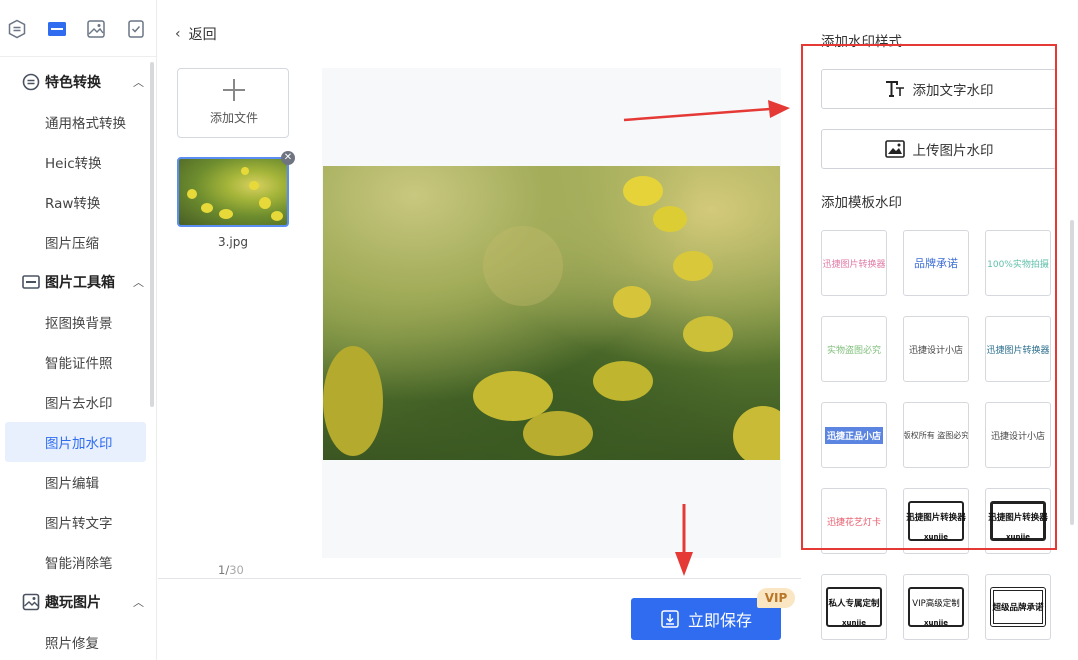 The width and height of the screenshot is (1078, 660). Describe the element at coordinates (72, 484) in the screenshot. I see `sidebar-item-label: 图片编辑` at that location.